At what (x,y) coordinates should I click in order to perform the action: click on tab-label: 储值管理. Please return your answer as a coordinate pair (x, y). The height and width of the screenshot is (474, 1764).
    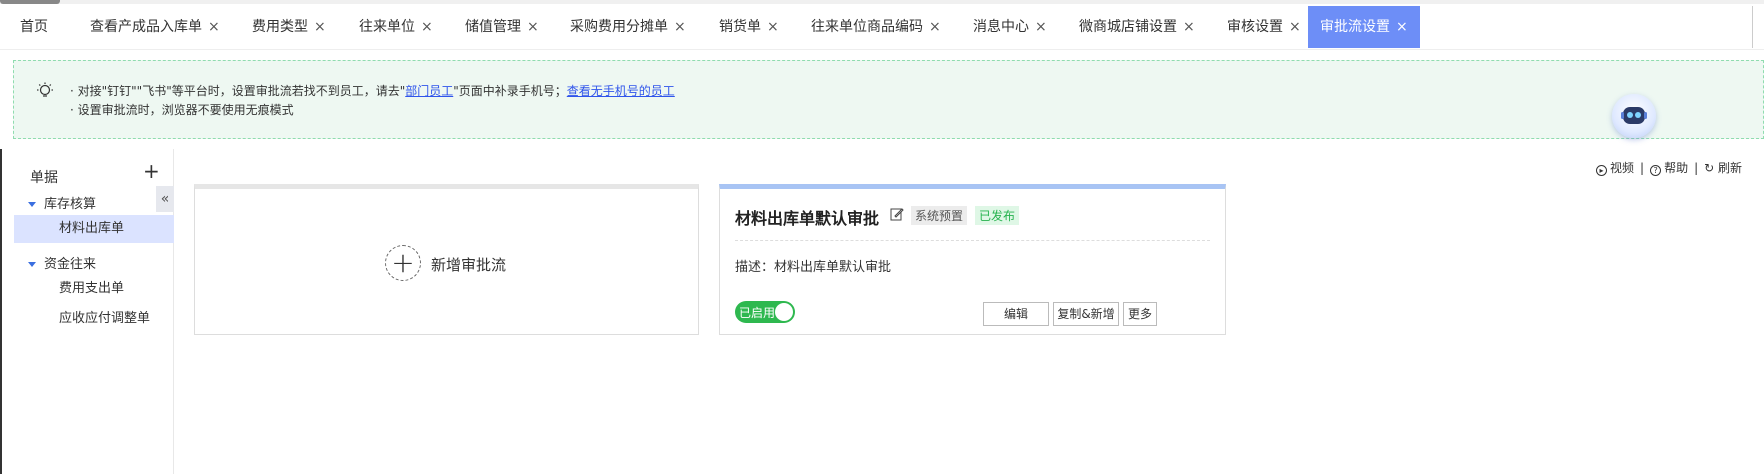
    Looking at the image, I should click on (493, 27).